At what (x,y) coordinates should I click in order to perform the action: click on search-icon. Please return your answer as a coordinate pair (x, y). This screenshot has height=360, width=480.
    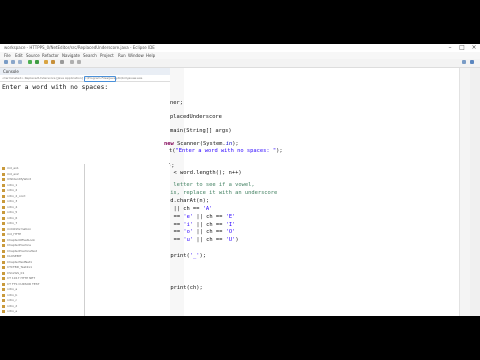
    Looking at the image, I should click on (62, 62).